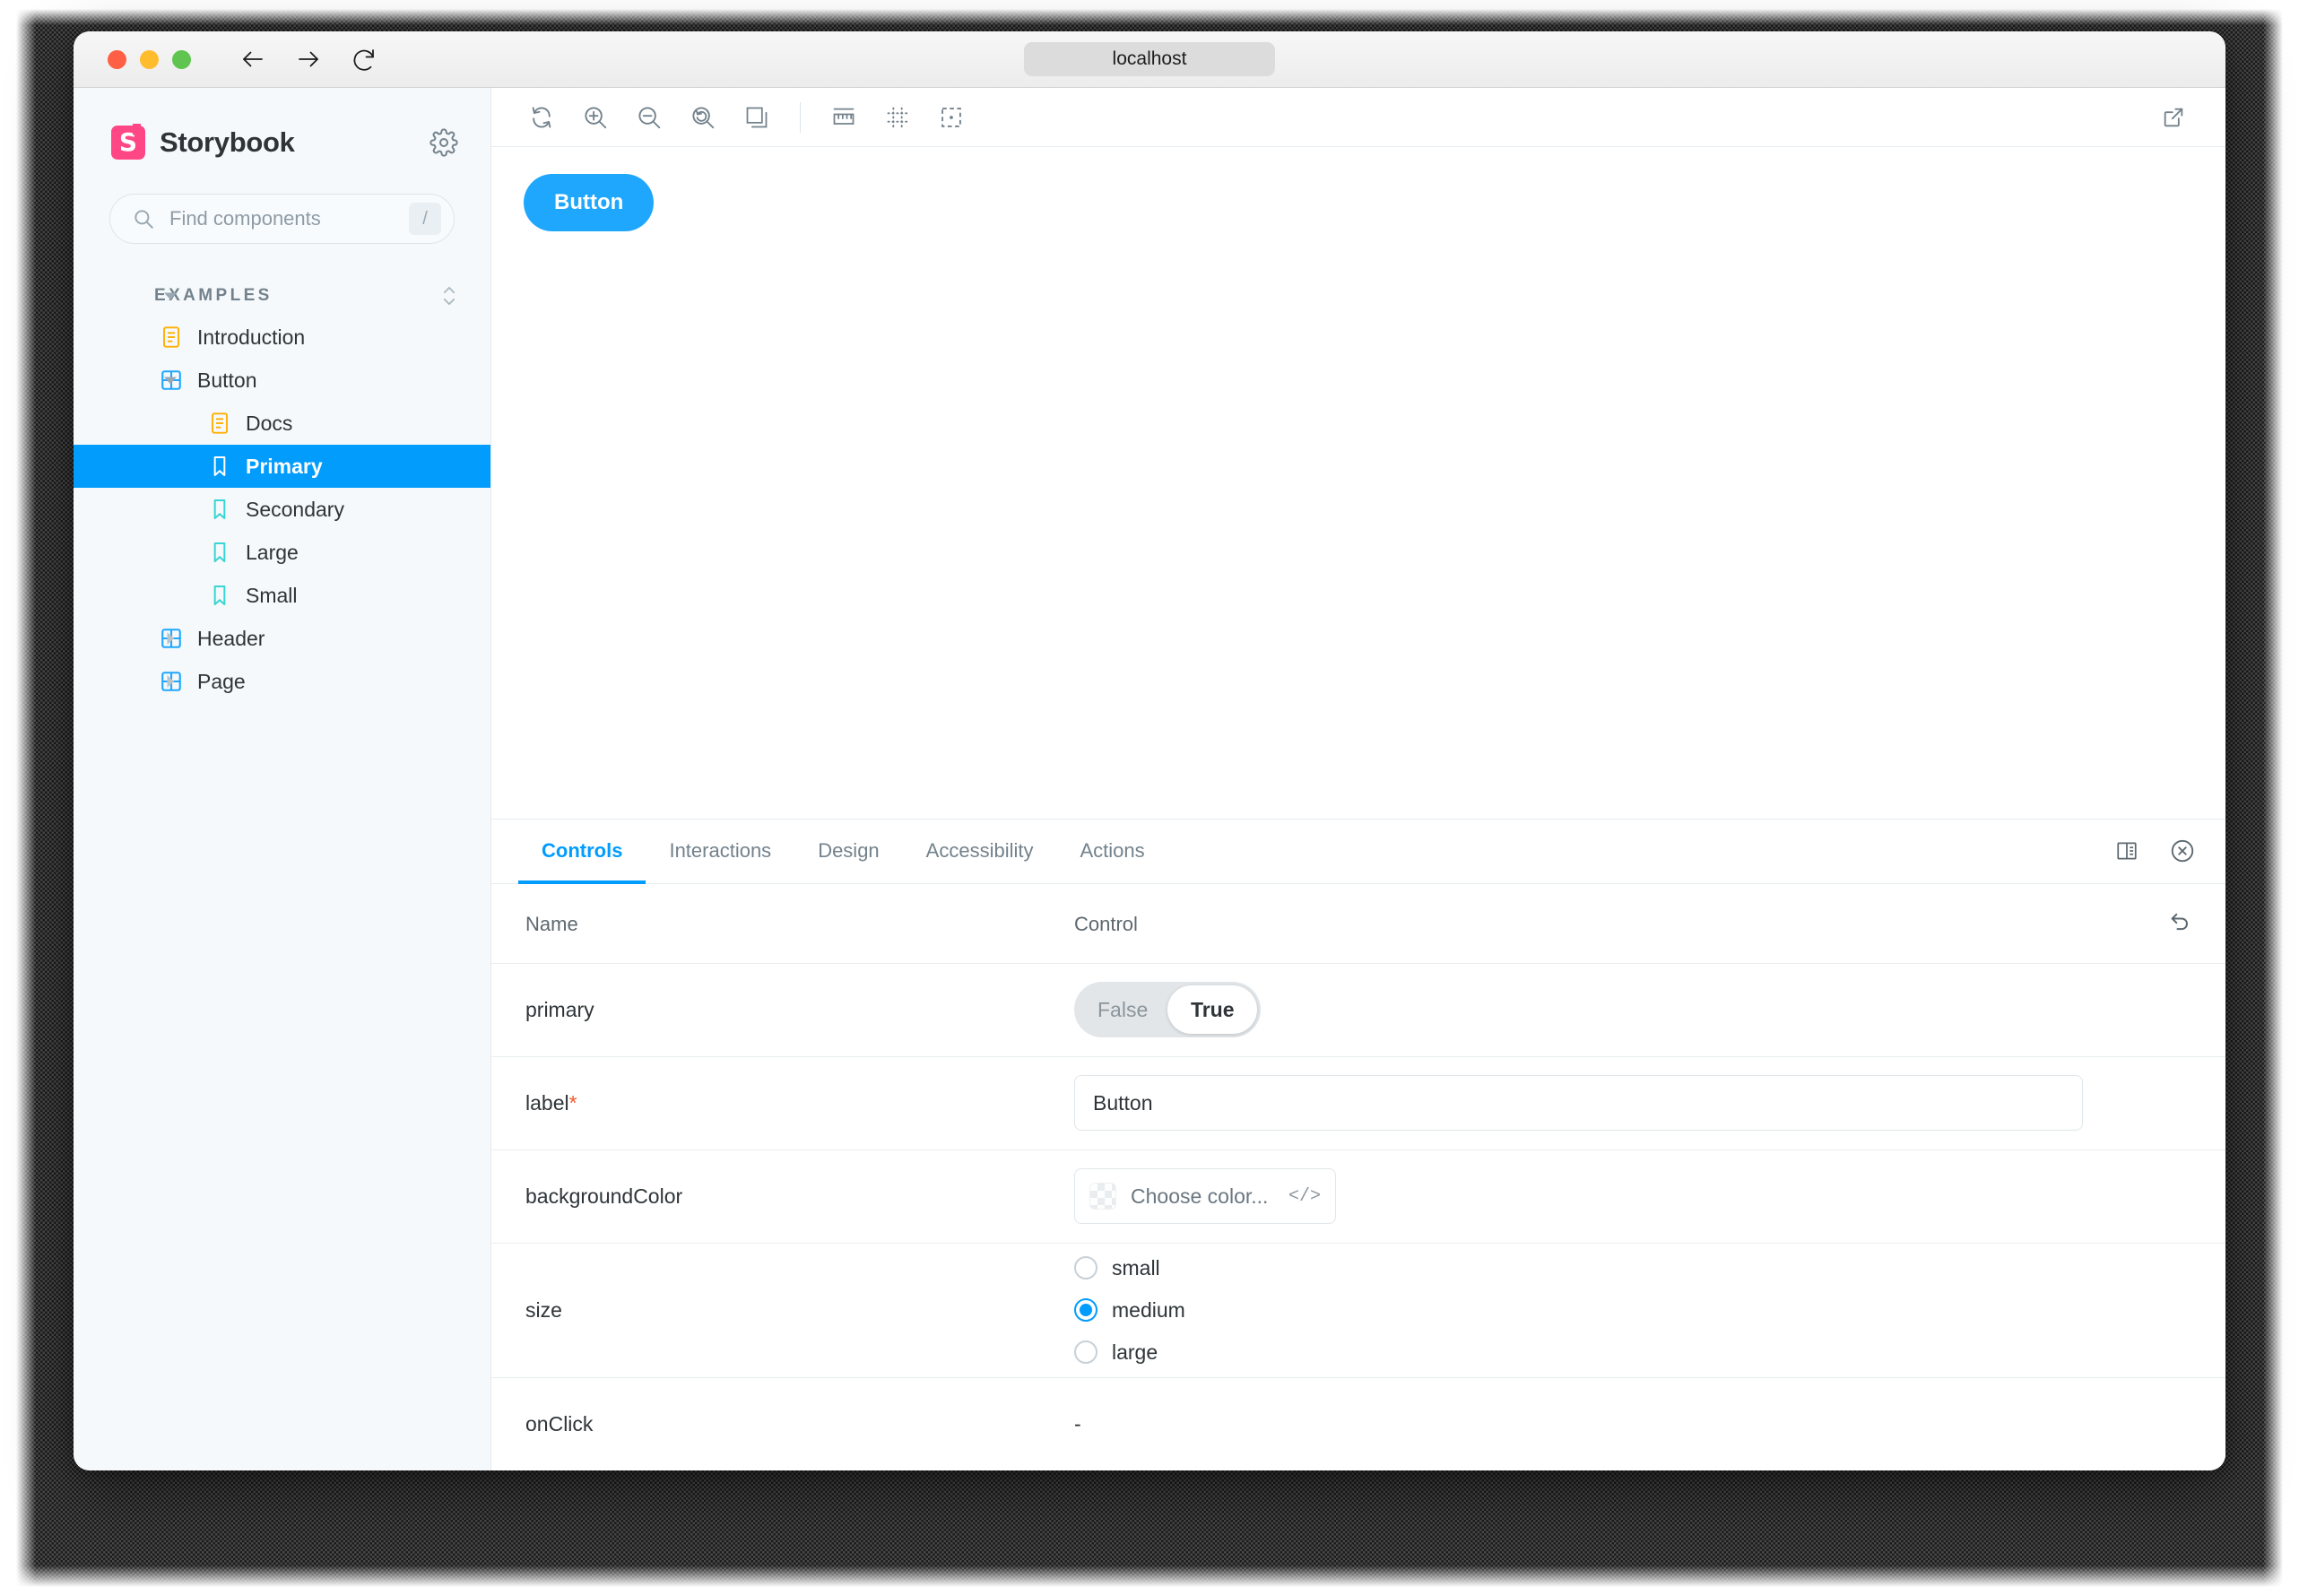 This screenshot has height=1596, width=2299. Describe the element at coordinates (757, 117) in the screenshot. I see `backgrounds-icon` at that location.